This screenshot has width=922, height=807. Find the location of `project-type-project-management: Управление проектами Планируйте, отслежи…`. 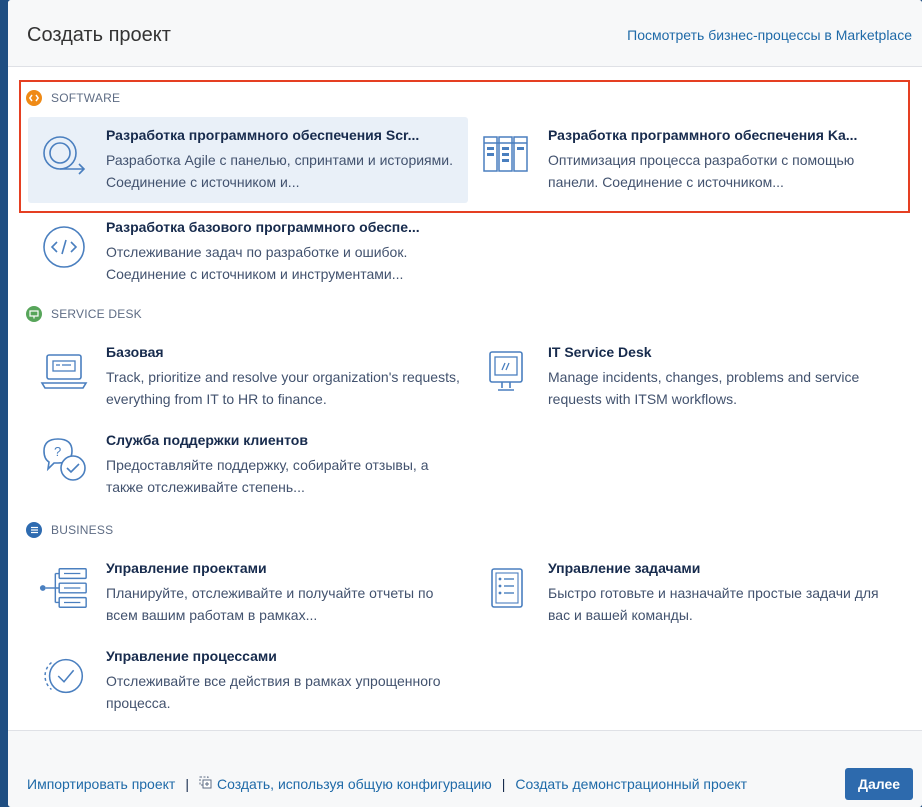

project-type-project-management: Управление проектами Планируйте, отслежи… is located at coordinates (248, 593).